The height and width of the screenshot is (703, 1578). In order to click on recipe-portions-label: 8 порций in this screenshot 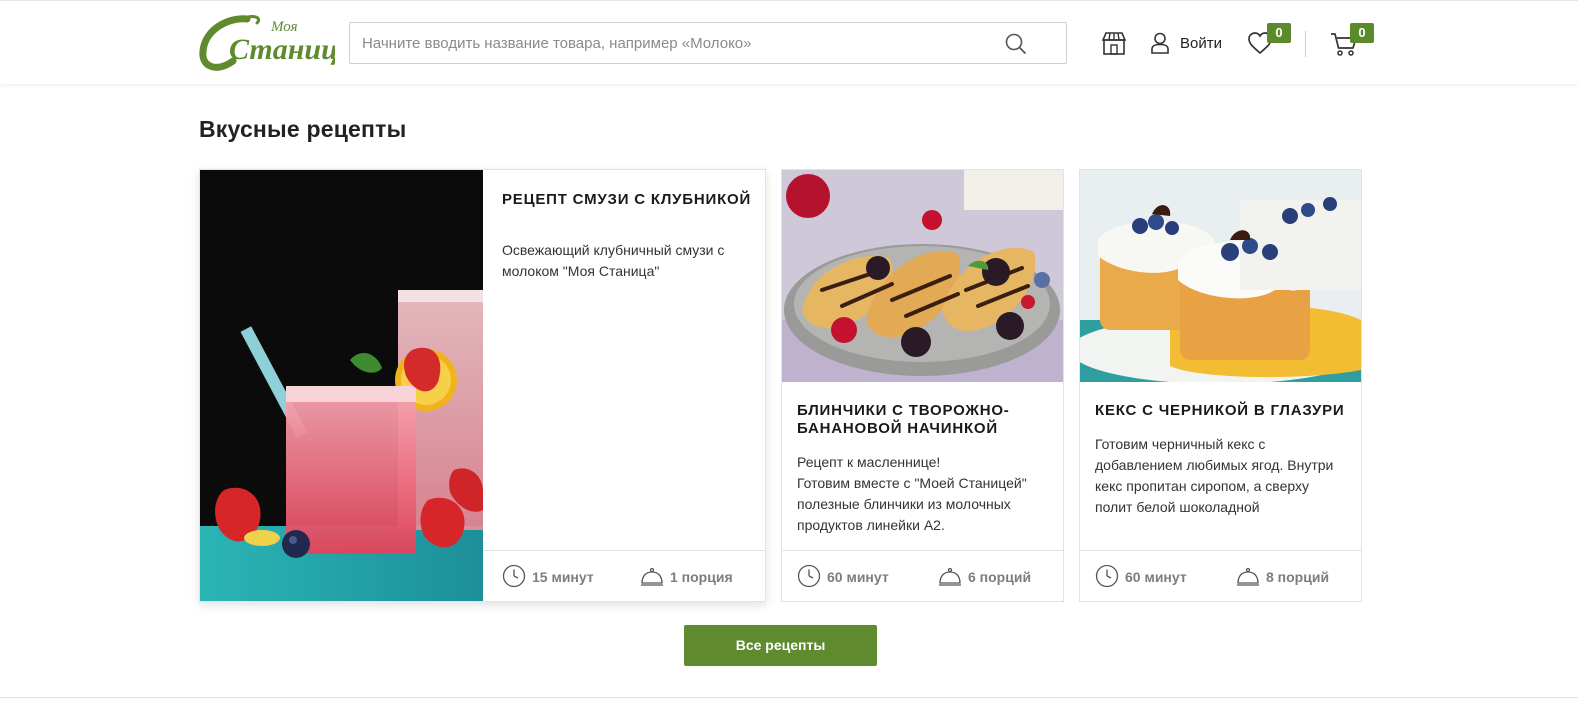, I will do `click(1298, 577)`.